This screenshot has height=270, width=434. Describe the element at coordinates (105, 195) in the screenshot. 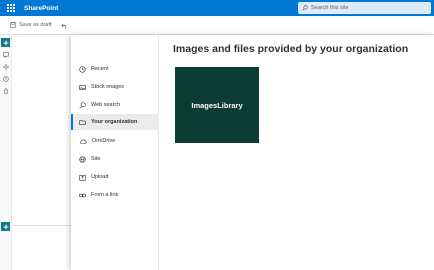

I see `nav-from-a-link-label: From a link` at that location.